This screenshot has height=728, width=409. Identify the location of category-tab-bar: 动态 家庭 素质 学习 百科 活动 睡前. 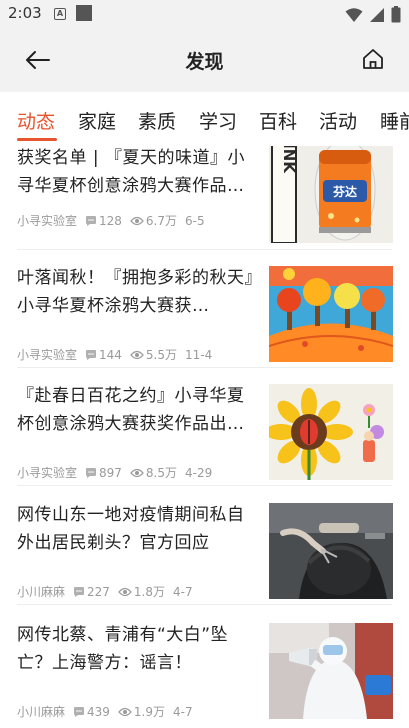
(204, 119).